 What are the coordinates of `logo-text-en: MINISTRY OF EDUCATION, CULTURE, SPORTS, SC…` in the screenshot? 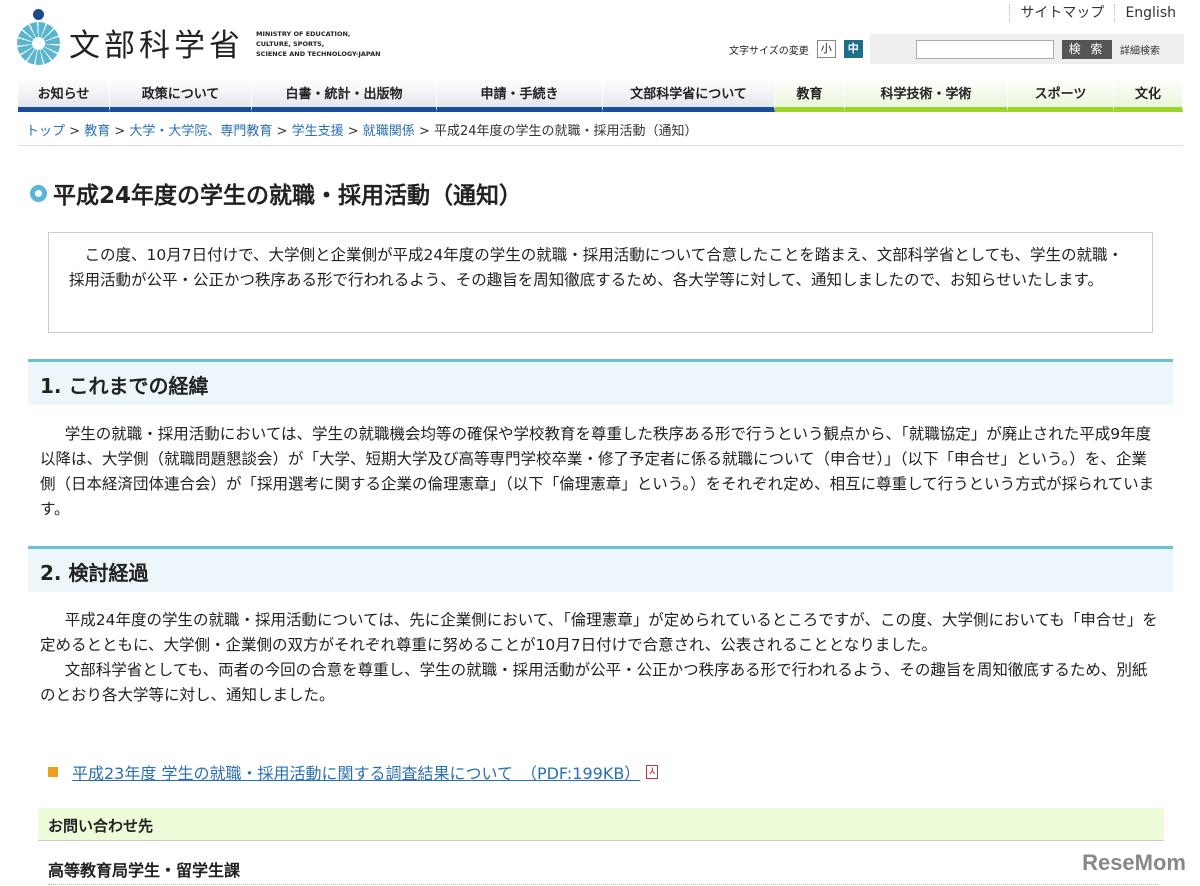 It's located at (318, 43).